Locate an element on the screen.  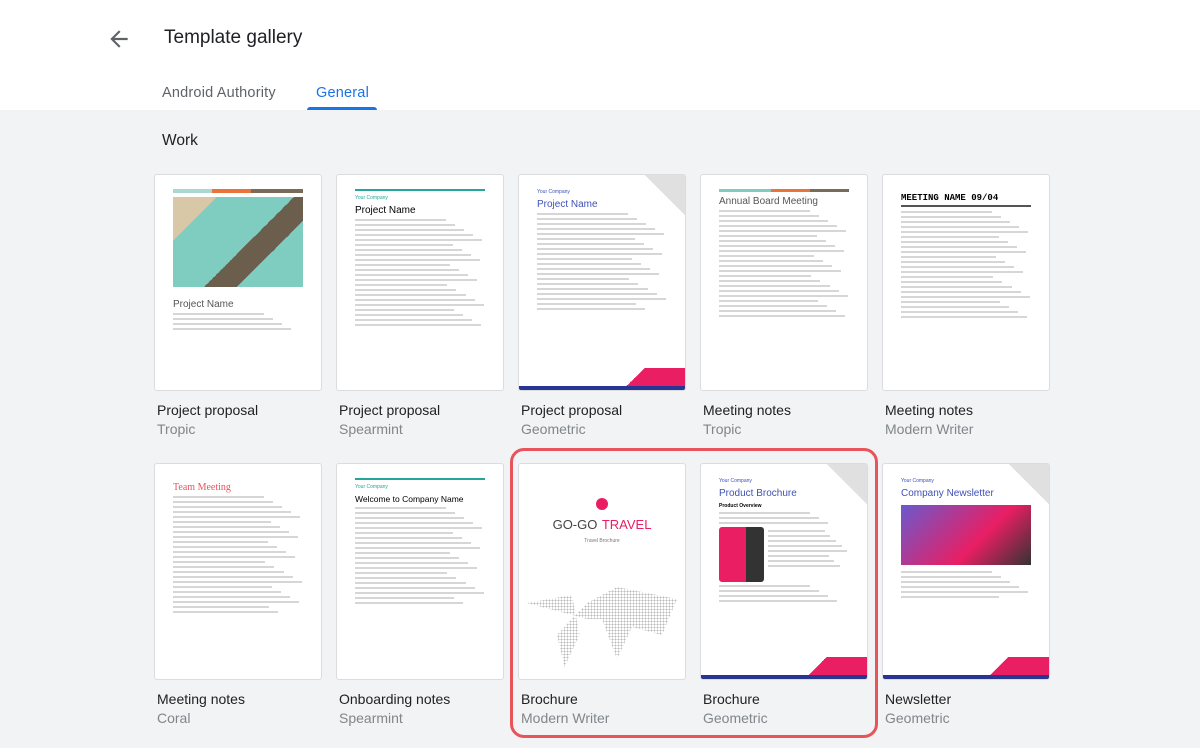
thumb-heading: Annual Board Meeting is located at coordinates (768, 201).